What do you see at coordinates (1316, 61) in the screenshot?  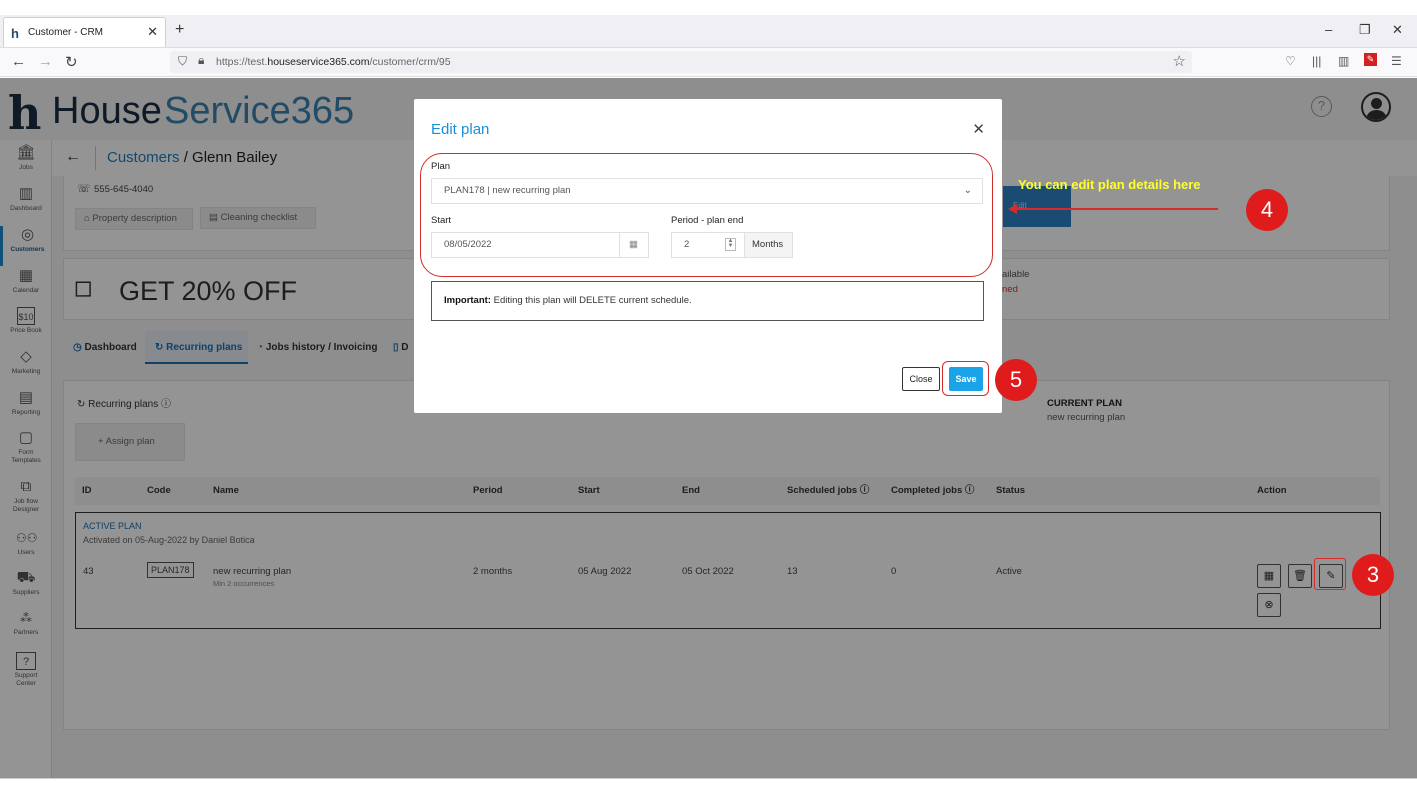 I see `library-icon: |||` at bounding box center [1316, 61].